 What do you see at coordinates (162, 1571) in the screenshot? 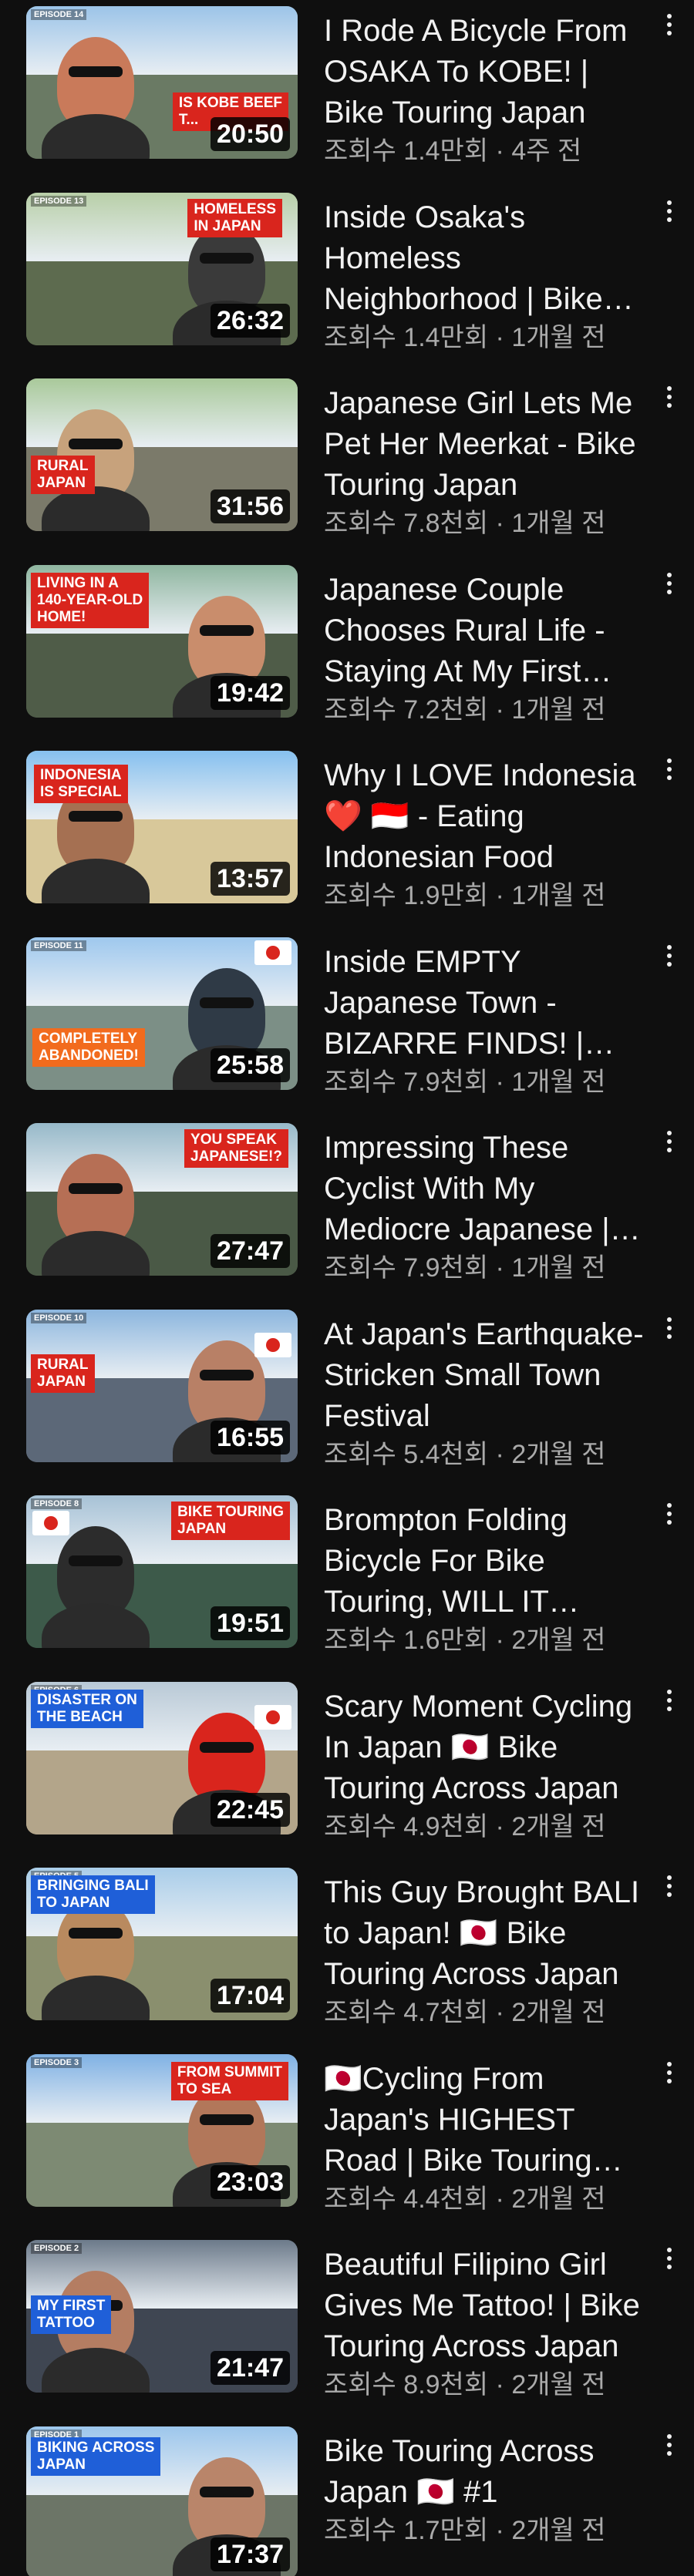
I see `video-thumbnail: EPISODE 8 BIKE TOURING JAPAN 19:51` at bounding box center [162, 1571].